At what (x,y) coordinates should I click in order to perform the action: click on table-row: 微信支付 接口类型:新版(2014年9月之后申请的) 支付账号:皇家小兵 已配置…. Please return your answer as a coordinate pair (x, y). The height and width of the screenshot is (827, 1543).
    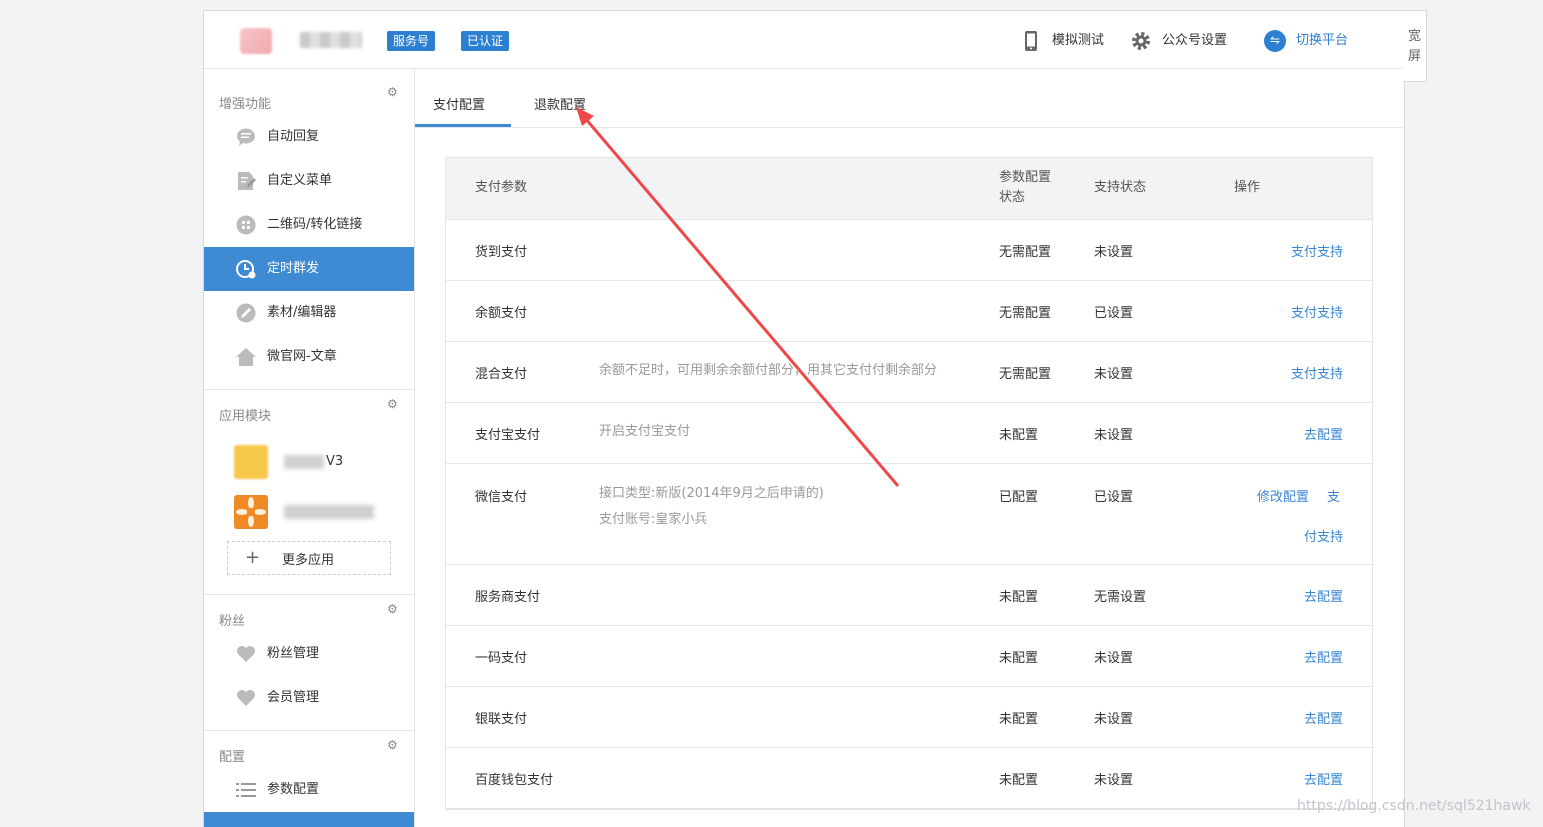
    Looking at the image, I should click on (909, 514).